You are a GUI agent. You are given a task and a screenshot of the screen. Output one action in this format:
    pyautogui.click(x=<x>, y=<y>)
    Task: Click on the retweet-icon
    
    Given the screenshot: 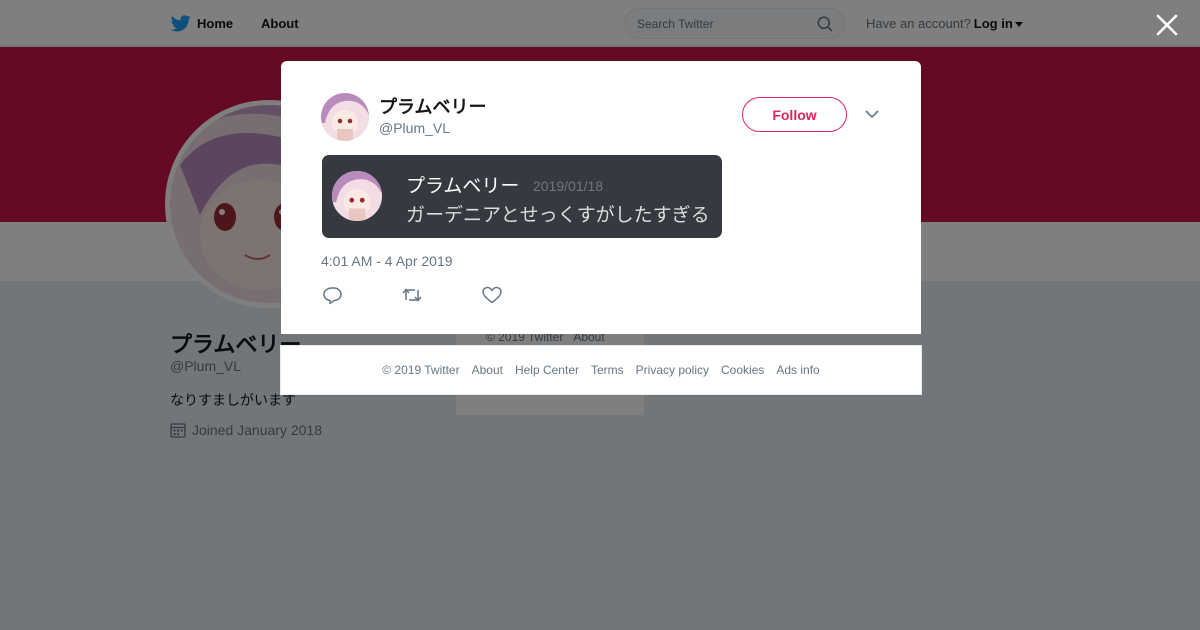 What is the action you would take?
    pyautogui.click(x=412, y=295)
    